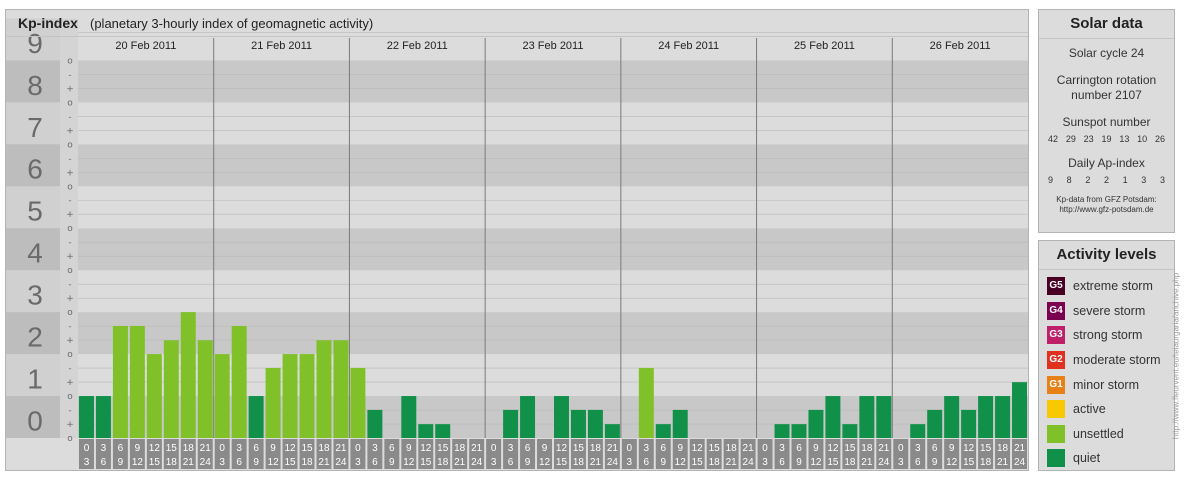 This screenshot has width=1184, height=480. Describe the element at coordinates (35, 253) in the screenshot. I see `y-tick-label: 4` at that location.